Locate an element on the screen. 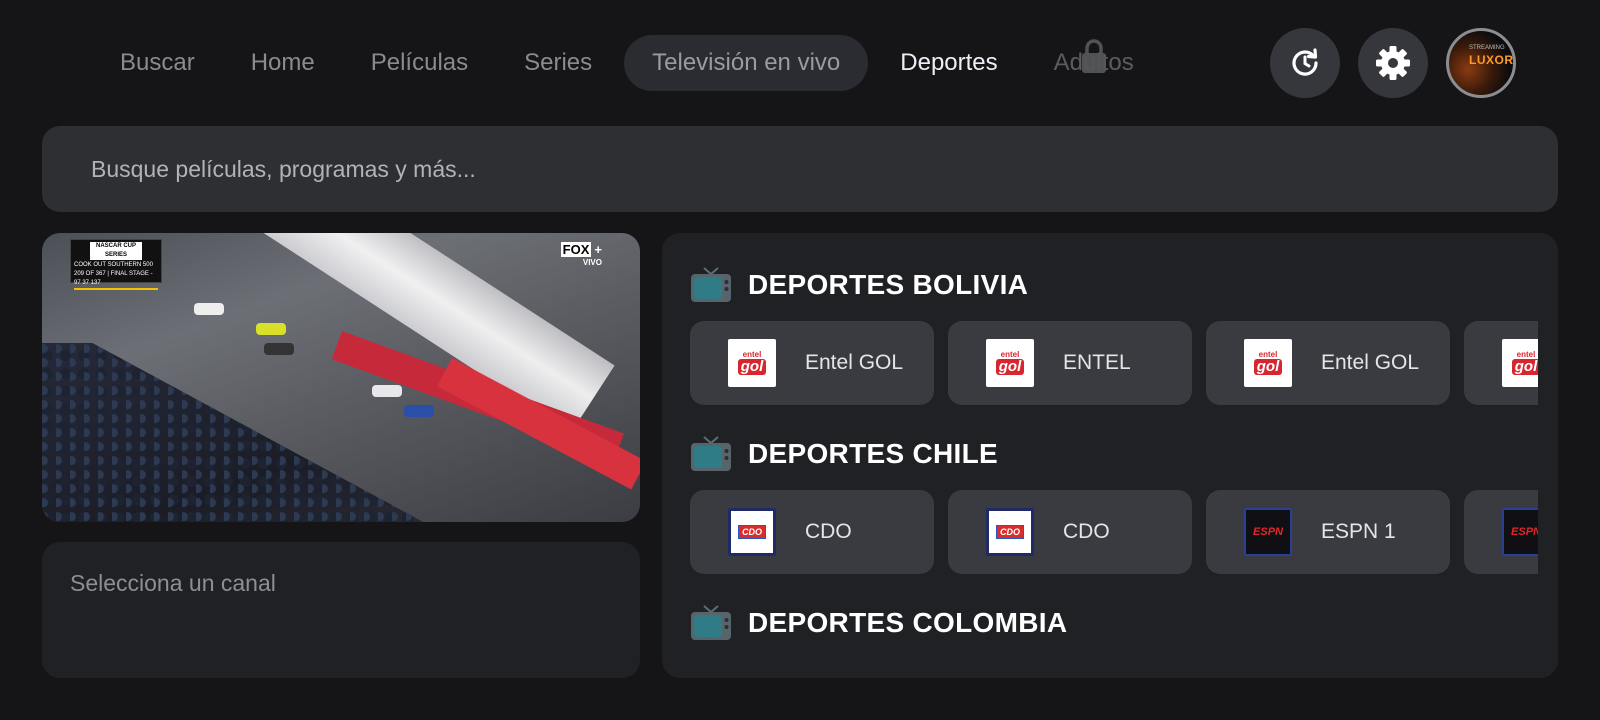 This screenshot has width=1600, height=720. race-status: 209 OF 367 | FINAL STAGE - 97 37 137 is located at coordinates (113, 278).